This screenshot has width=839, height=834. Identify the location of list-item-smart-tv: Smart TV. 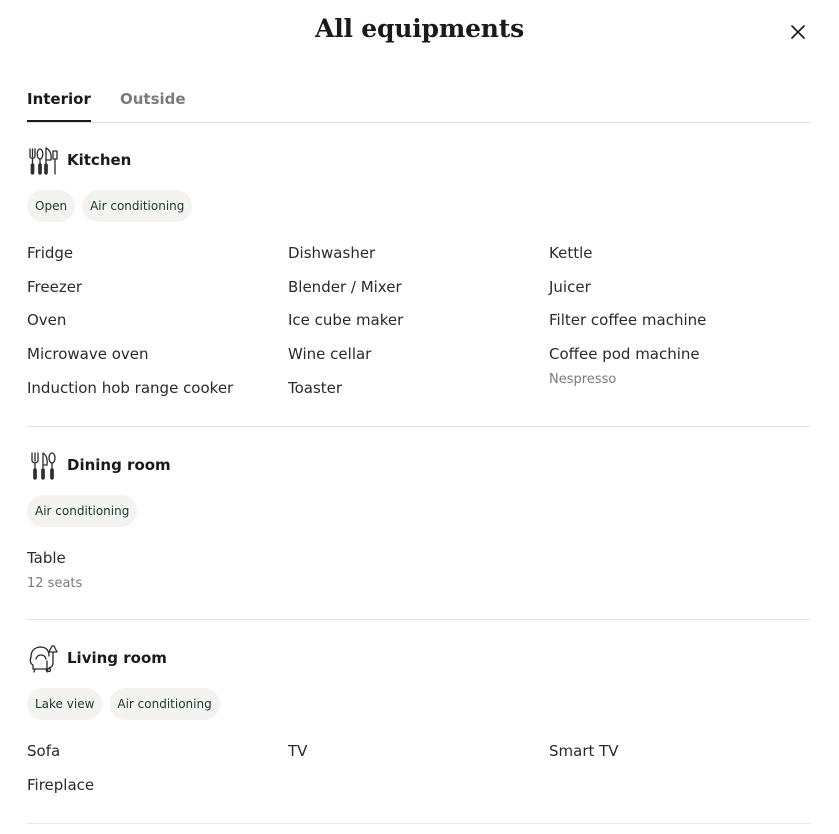
(584, 751).